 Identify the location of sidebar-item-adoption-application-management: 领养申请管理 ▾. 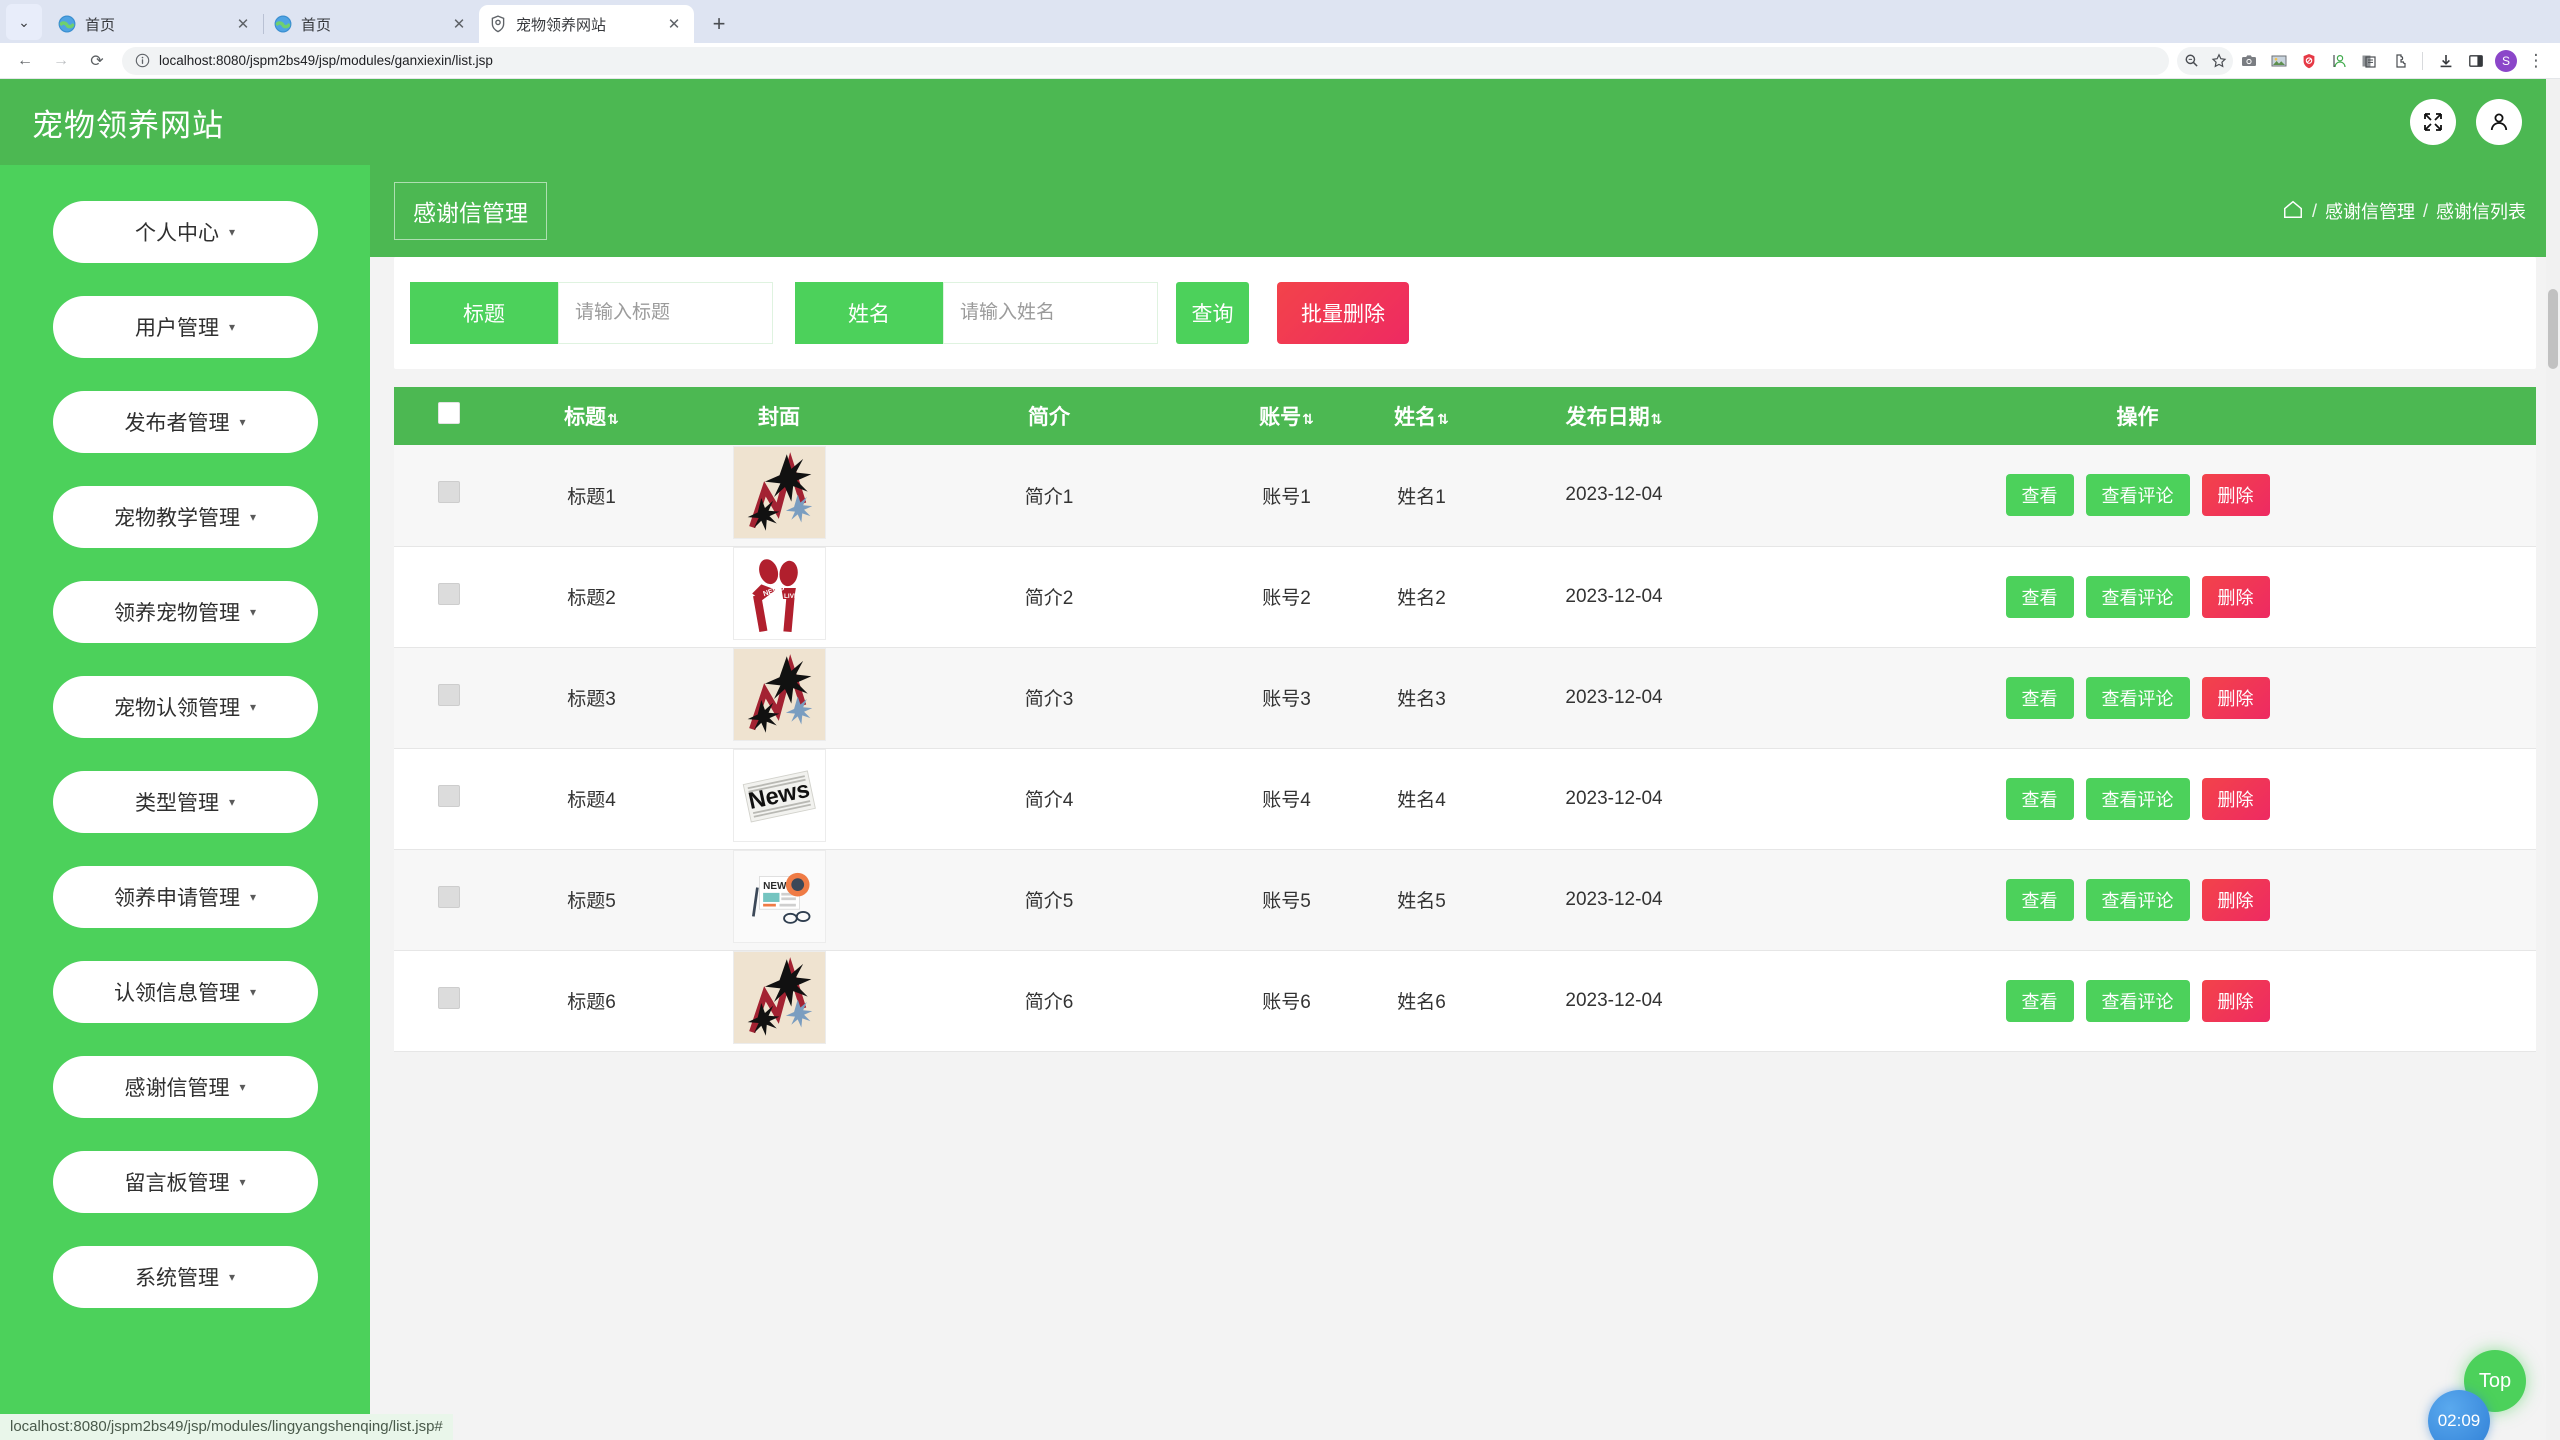
(185, 897).